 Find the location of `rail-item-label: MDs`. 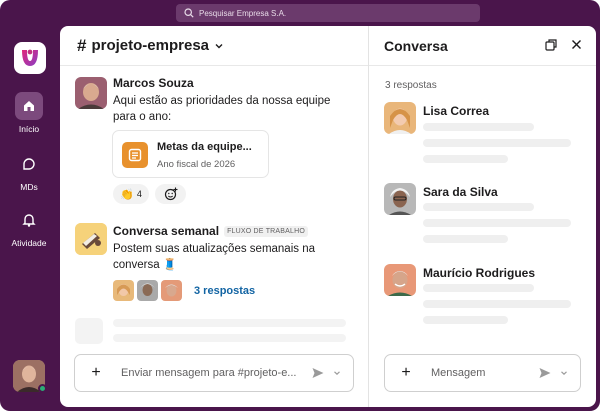

rail-item-label: MDs is located at coordinates (29, 187).